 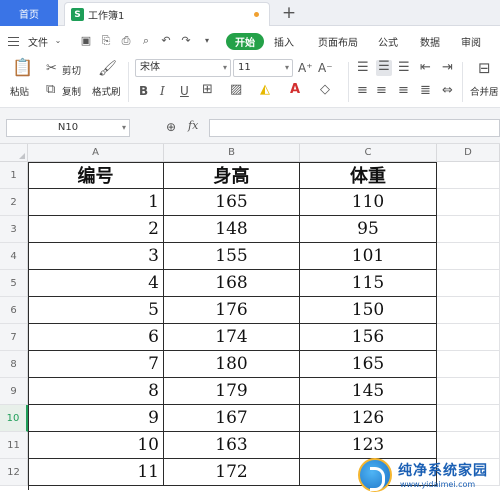 I want to click on quick-access-dropdown-icon: ▾, so click(x=207, y=41).